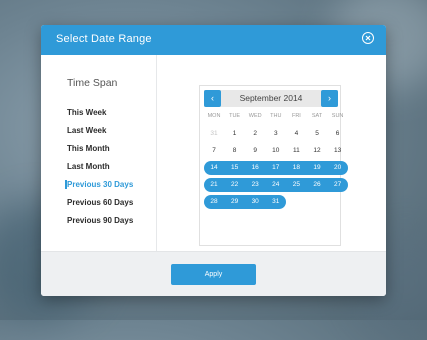  Describe the element at coordinates (86, 112) in the screenshot. I see `timespan-item: This Week` at that location.